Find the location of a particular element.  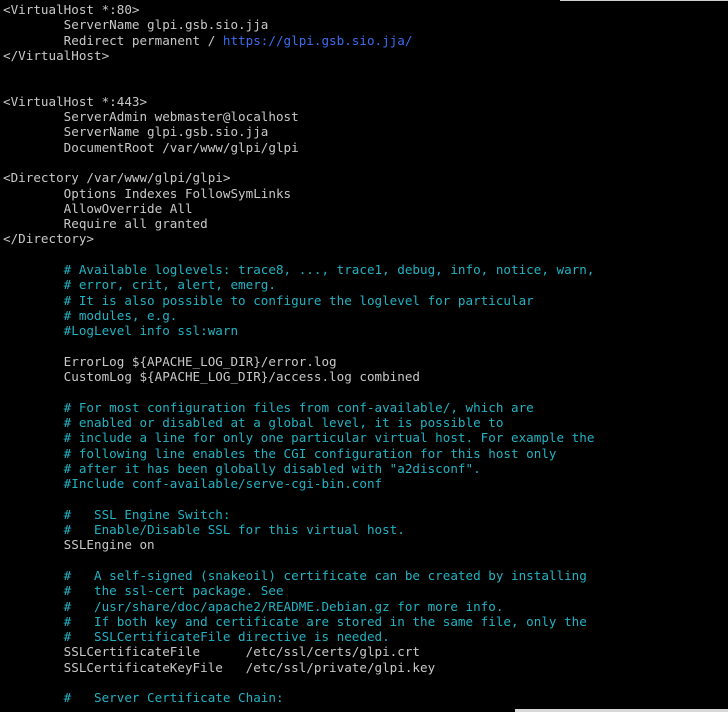

comment-line: #LogLevel info ssl:warn is located at coordinates (365, 330).